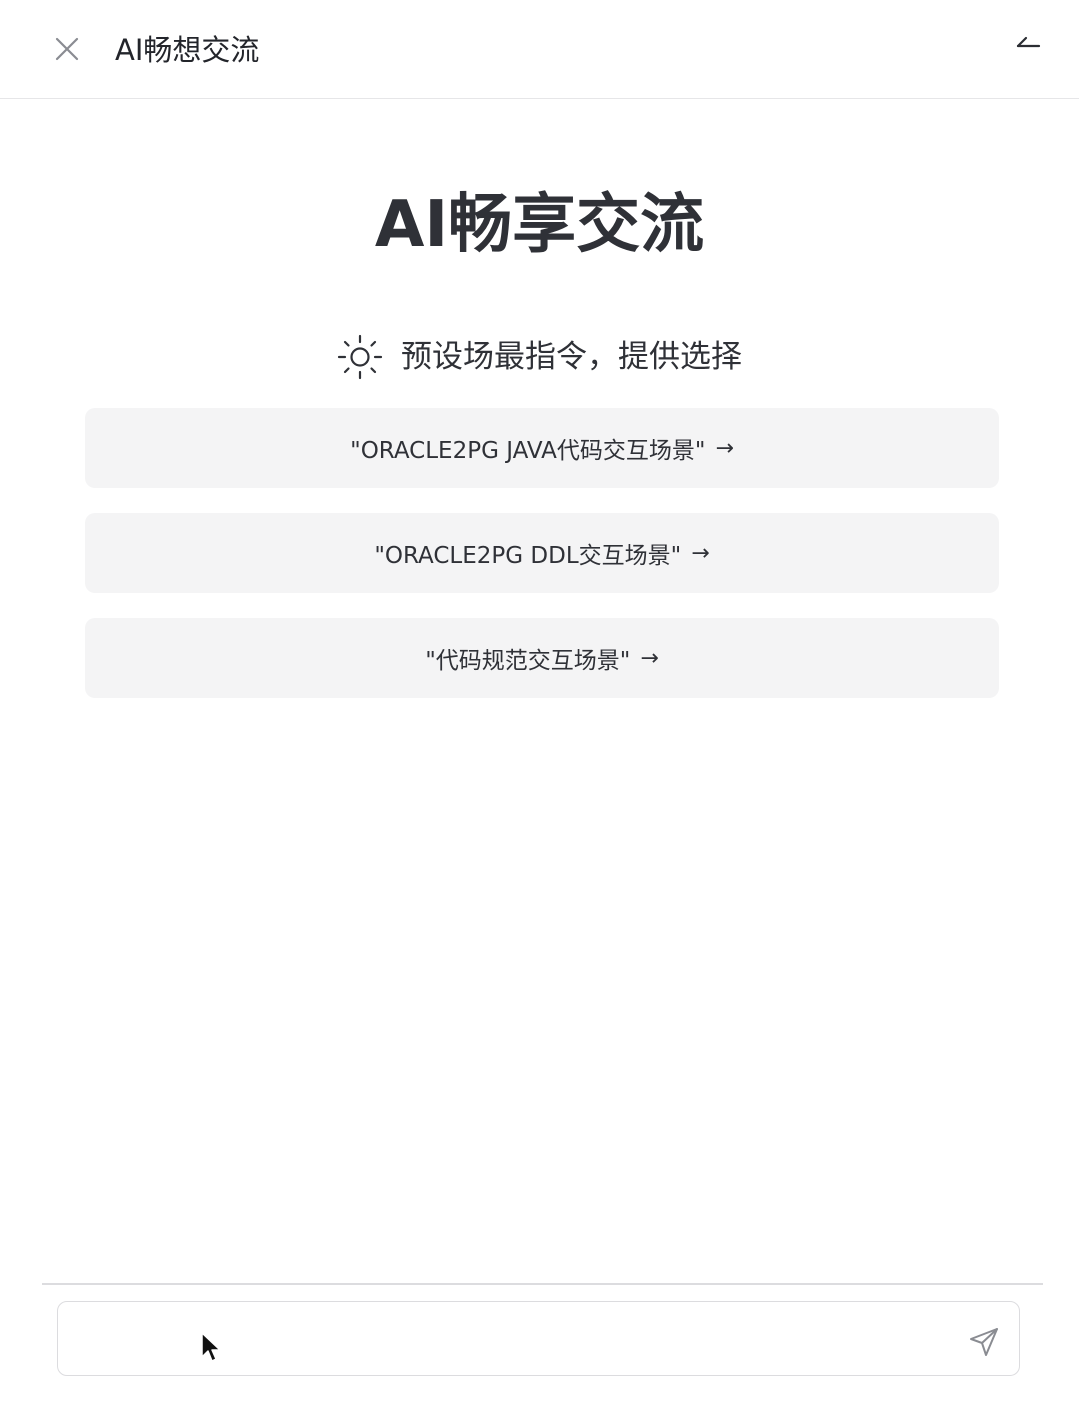 The width and height of the screenshot is (1079, 1424). I want to click on hero-title: AI畅享交流, so click(539, 225).